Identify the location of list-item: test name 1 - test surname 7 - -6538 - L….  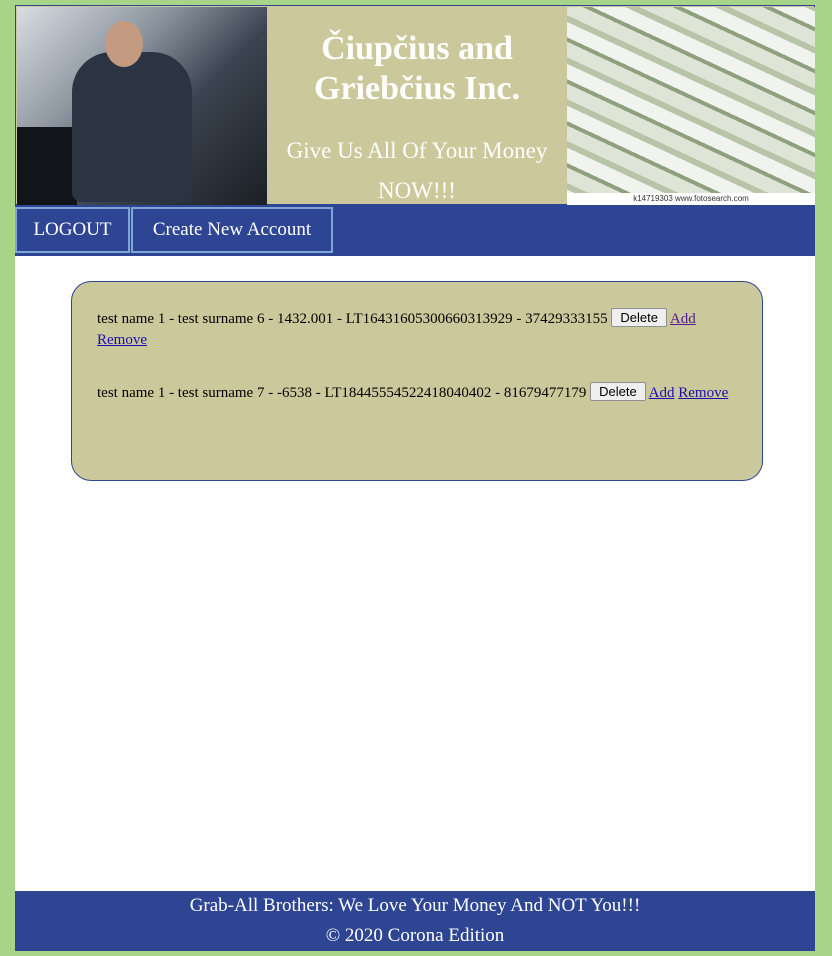
(422, 393).